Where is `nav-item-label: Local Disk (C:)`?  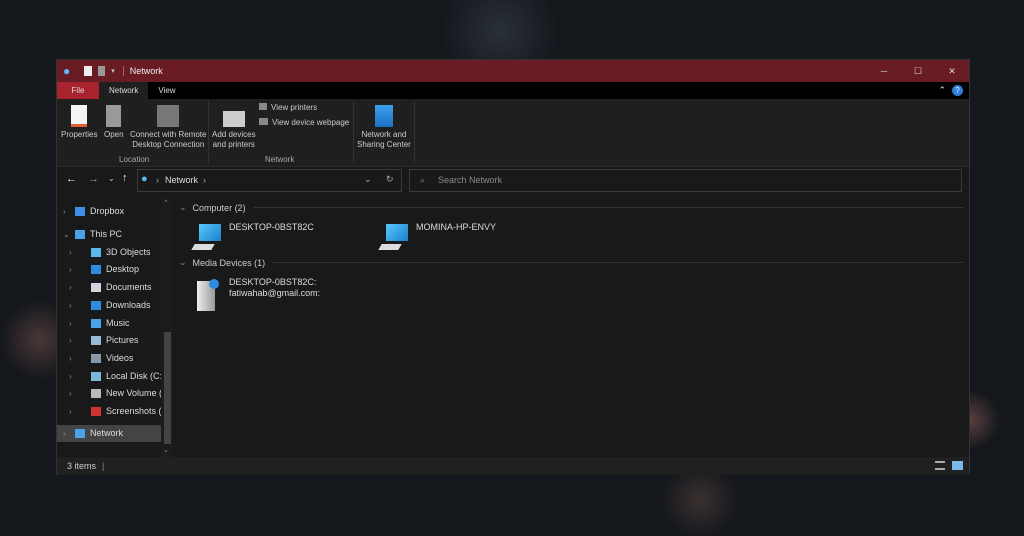 nav-item-label: Local Disk (C:) is located at coordinates (133, 375).